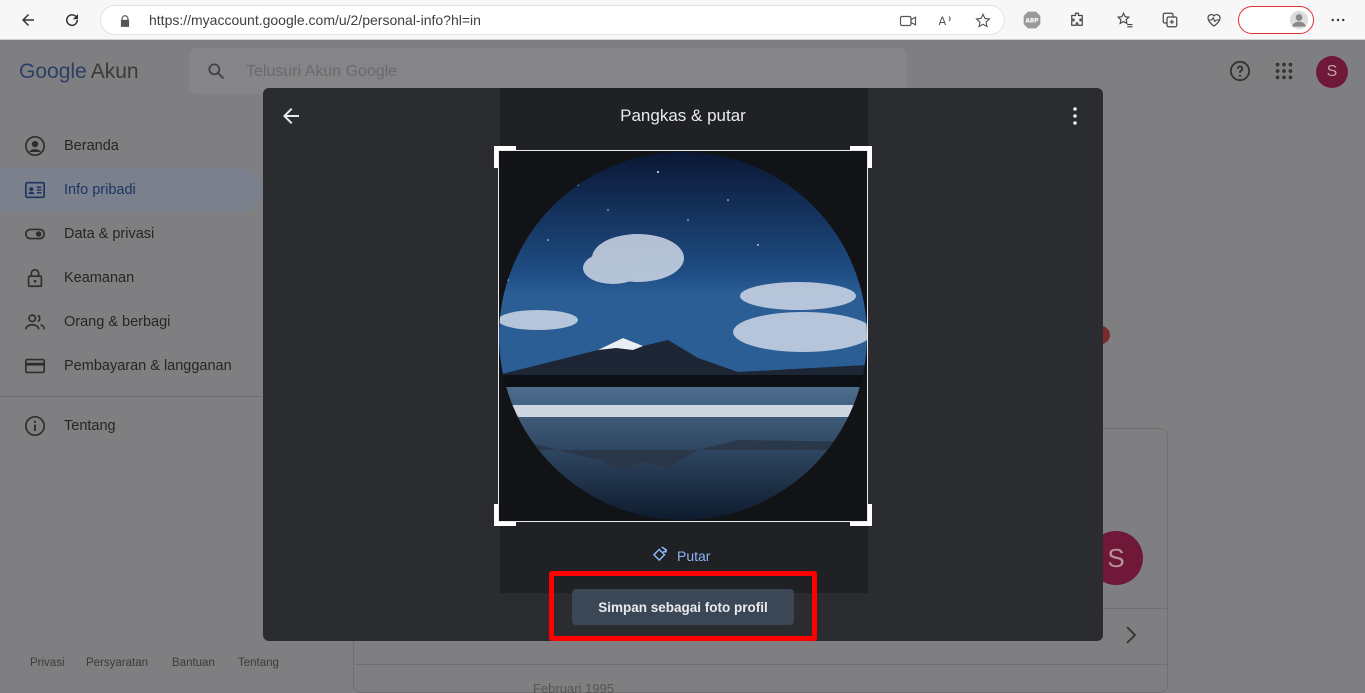  What do you see at coordinates (100, 190) in the screenshot?
I see `sidebar-item-label: Info pribadi` at bounding box center [100, 190].